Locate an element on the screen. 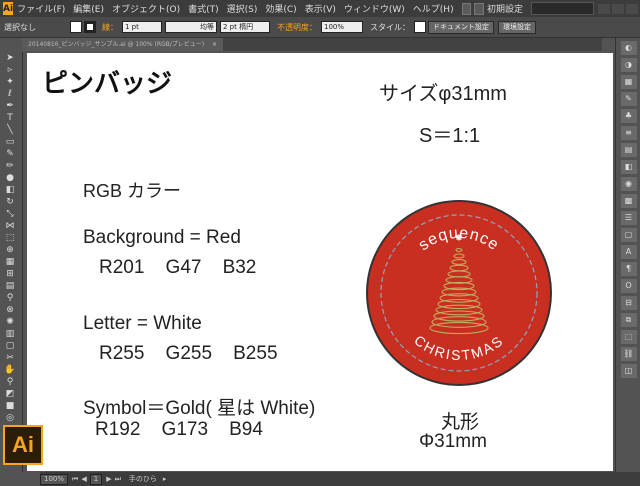 This screenshot has height=486, width=640. tab-close-icon: × is located at coordinates (214, 44).